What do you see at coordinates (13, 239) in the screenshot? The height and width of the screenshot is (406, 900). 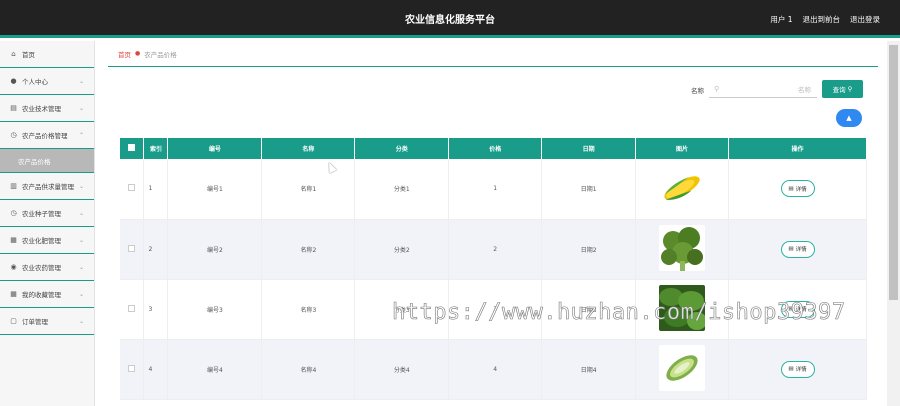 I see `box-icon: ▦` at bounding box center [13, 239].